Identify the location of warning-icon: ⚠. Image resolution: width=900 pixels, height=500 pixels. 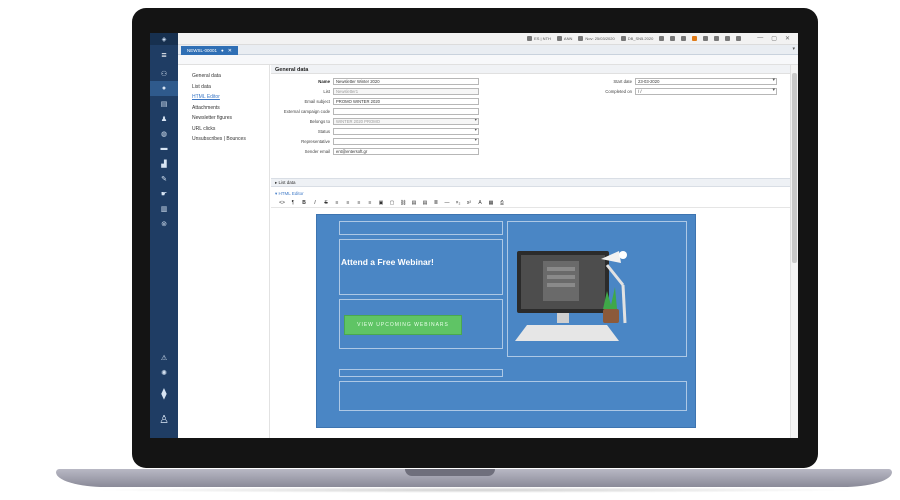
(164, 357).